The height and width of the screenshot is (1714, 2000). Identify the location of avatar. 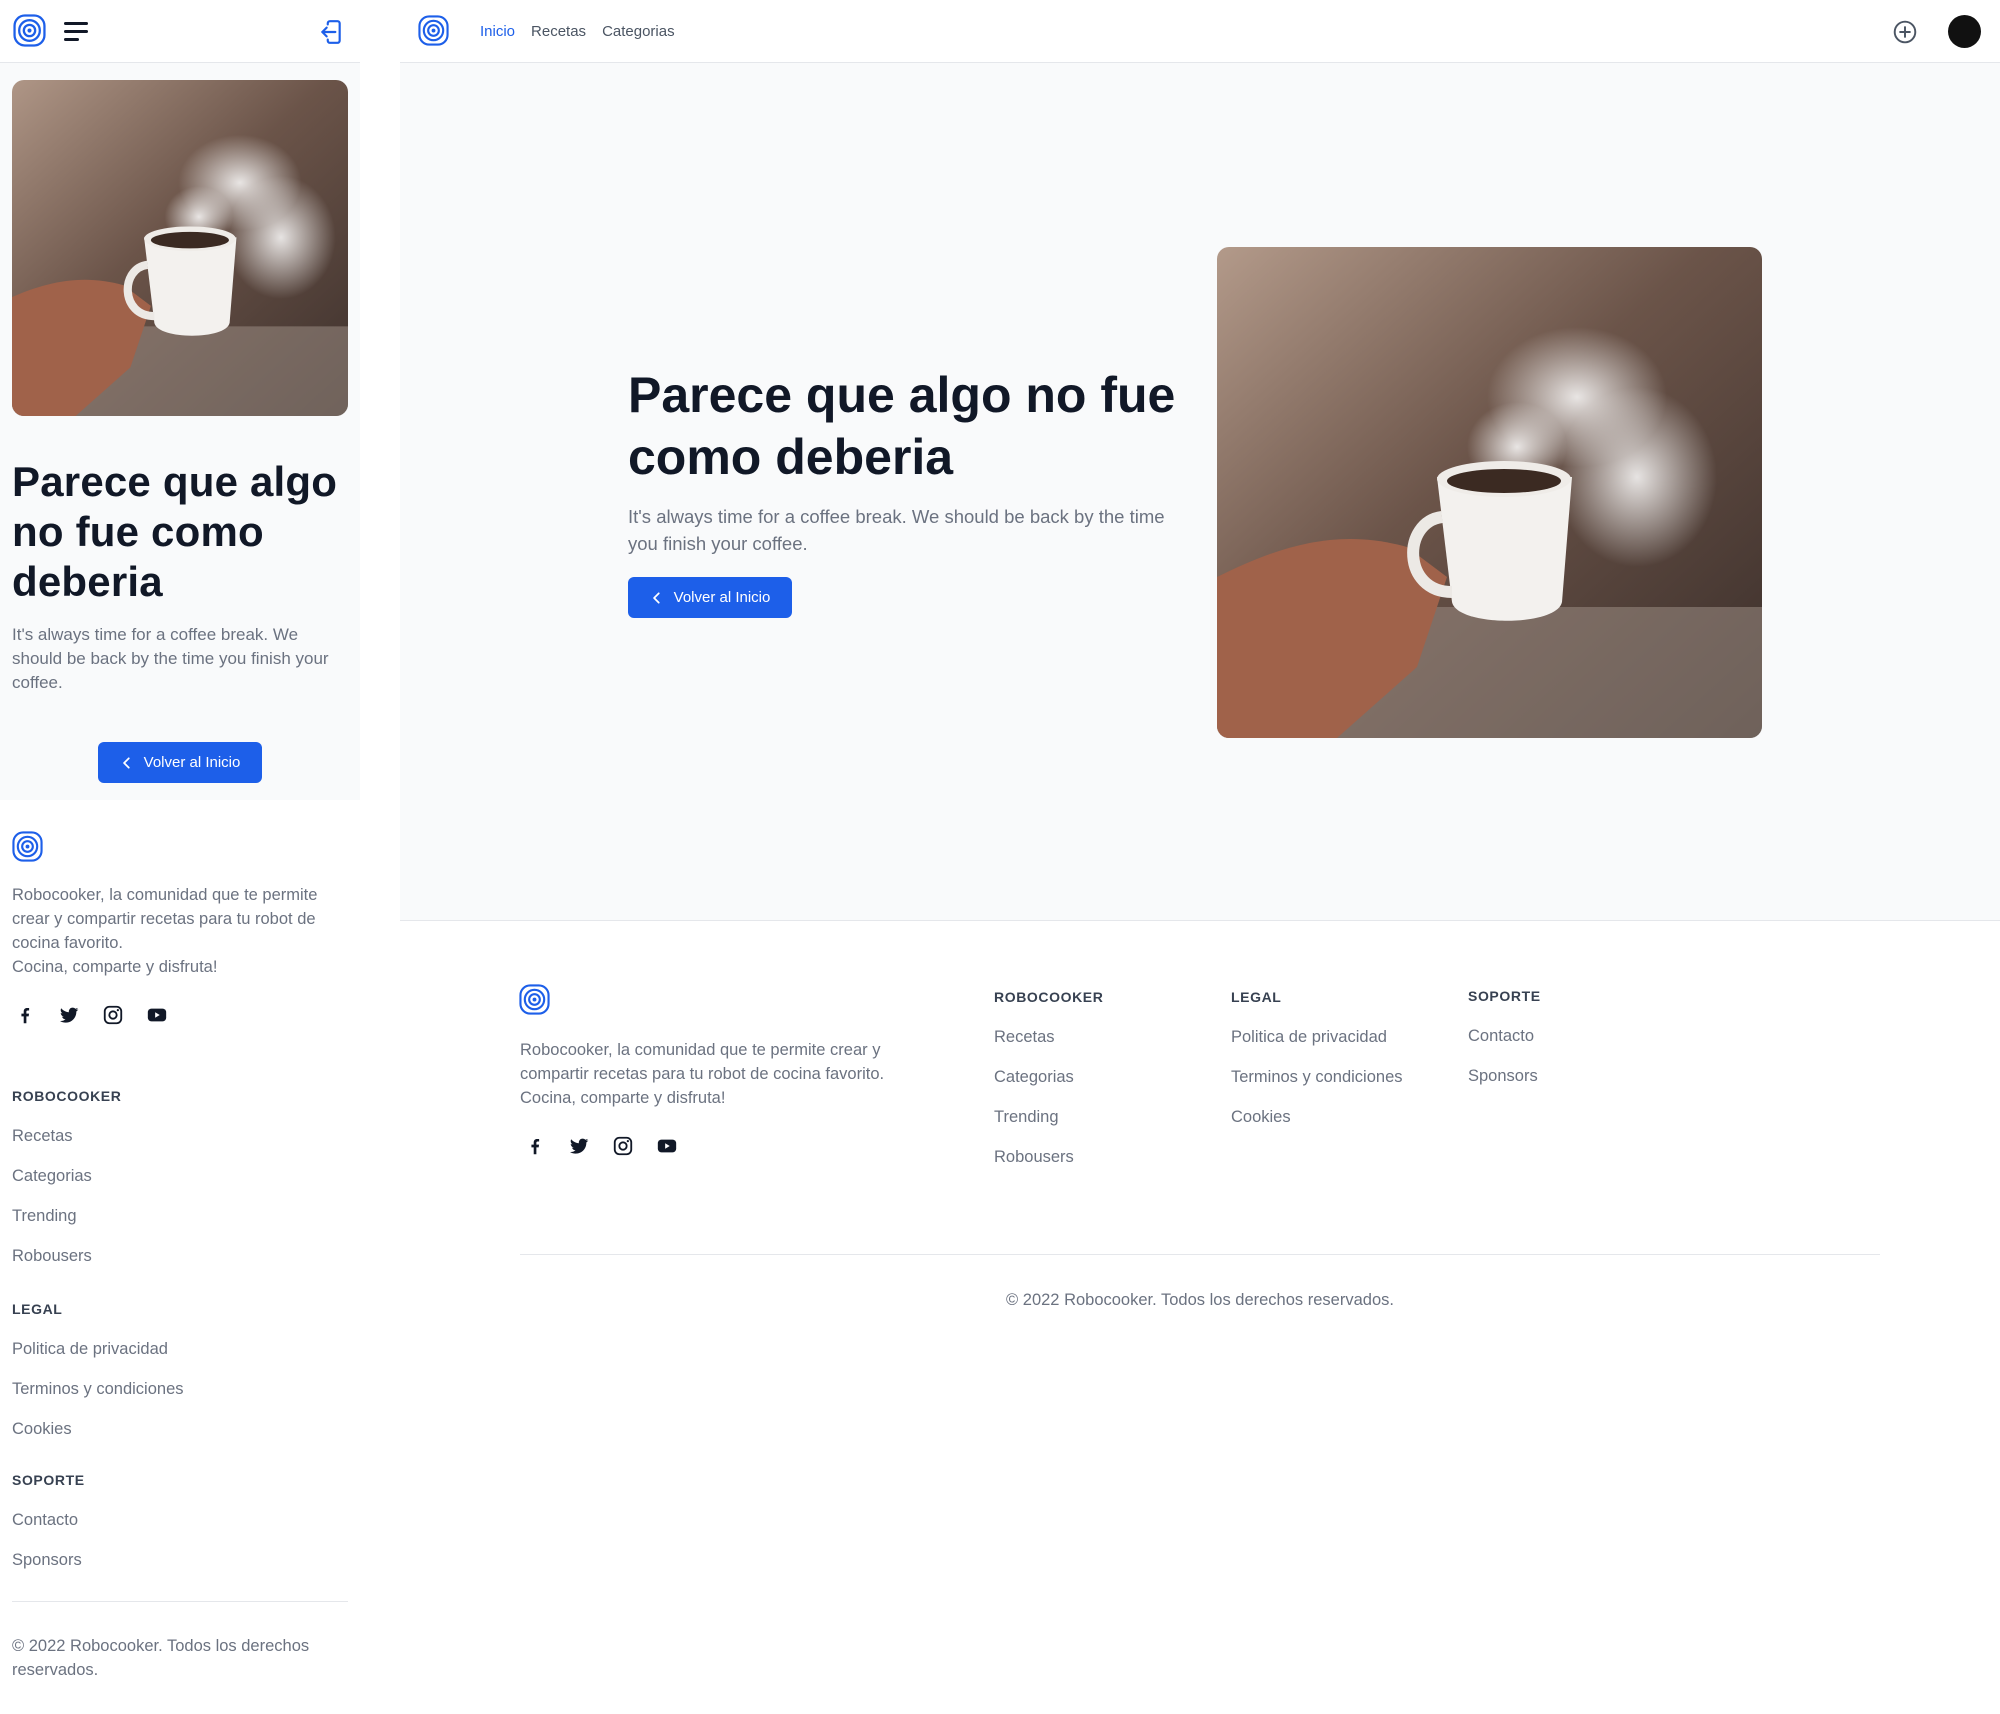
(1964, 31).